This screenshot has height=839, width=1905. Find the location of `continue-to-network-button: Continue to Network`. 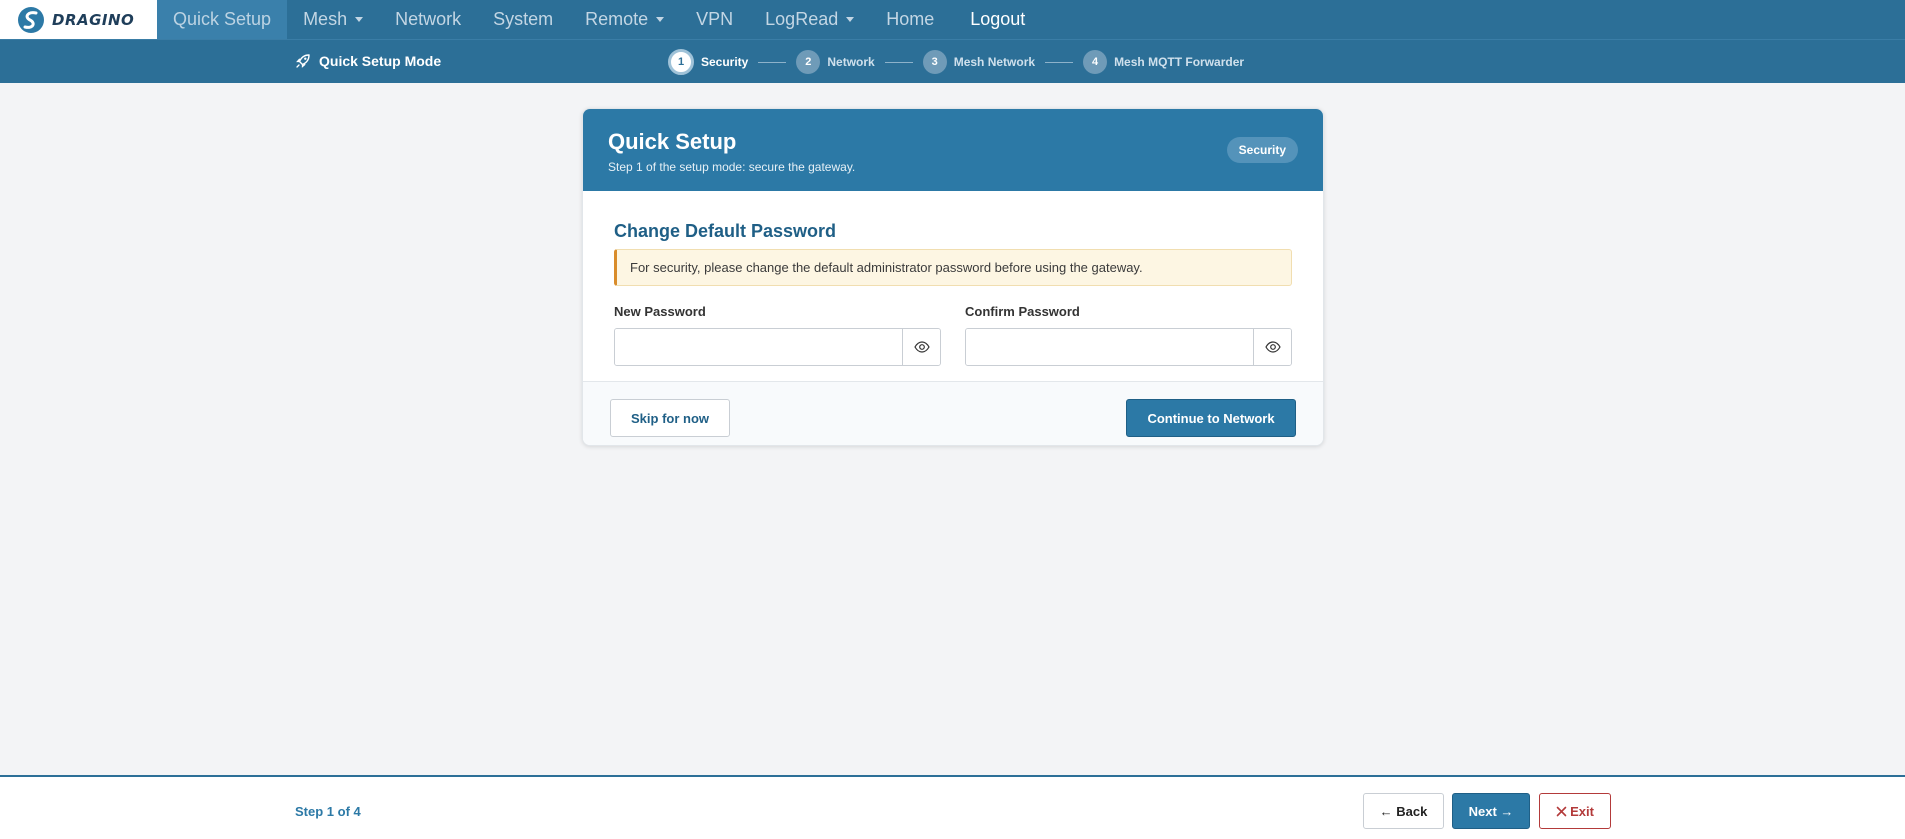

continue-to-network-button: Continue to Network is located at coordinates (1211, 418).